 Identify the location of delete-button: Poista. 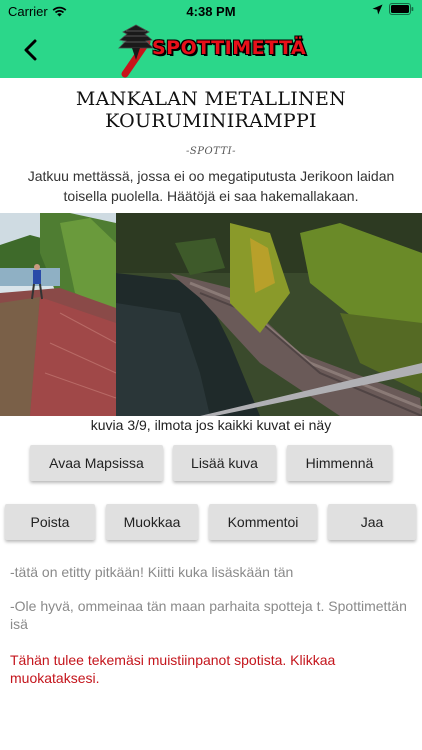
(50, 522).